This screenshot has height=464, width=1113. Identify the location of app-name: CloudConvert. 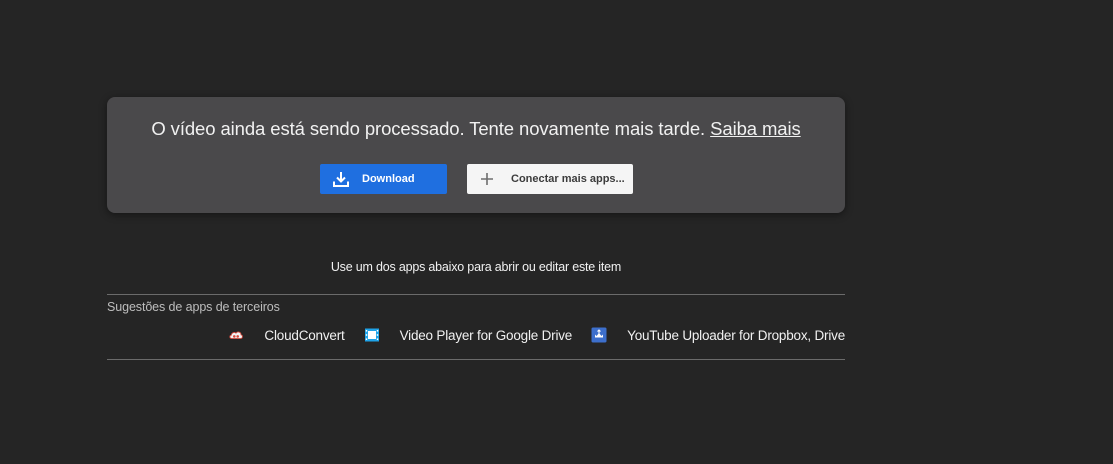
(304, 335).